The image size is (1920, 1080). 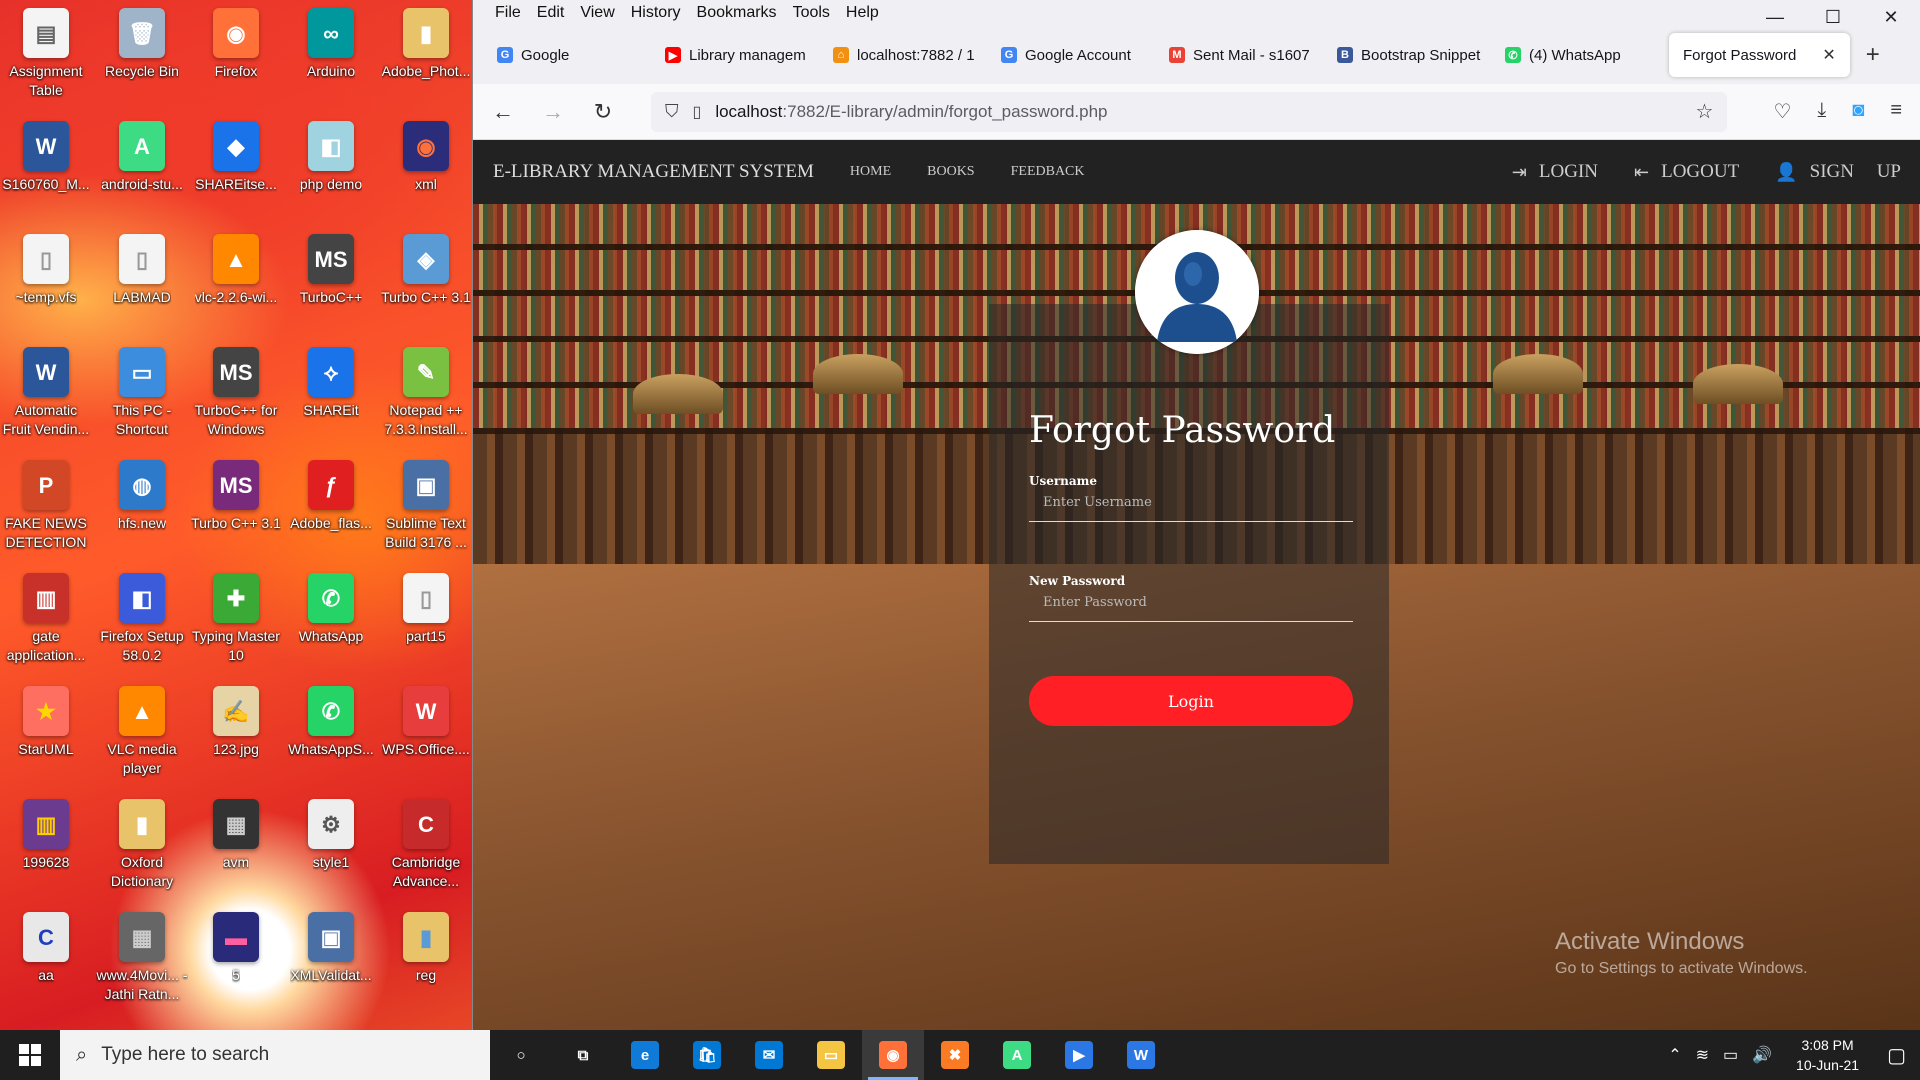 What do you see at coordinates (566, 55) in the screenshot?
I see `browser-tab: G Google` at bounding box center [566, 55].